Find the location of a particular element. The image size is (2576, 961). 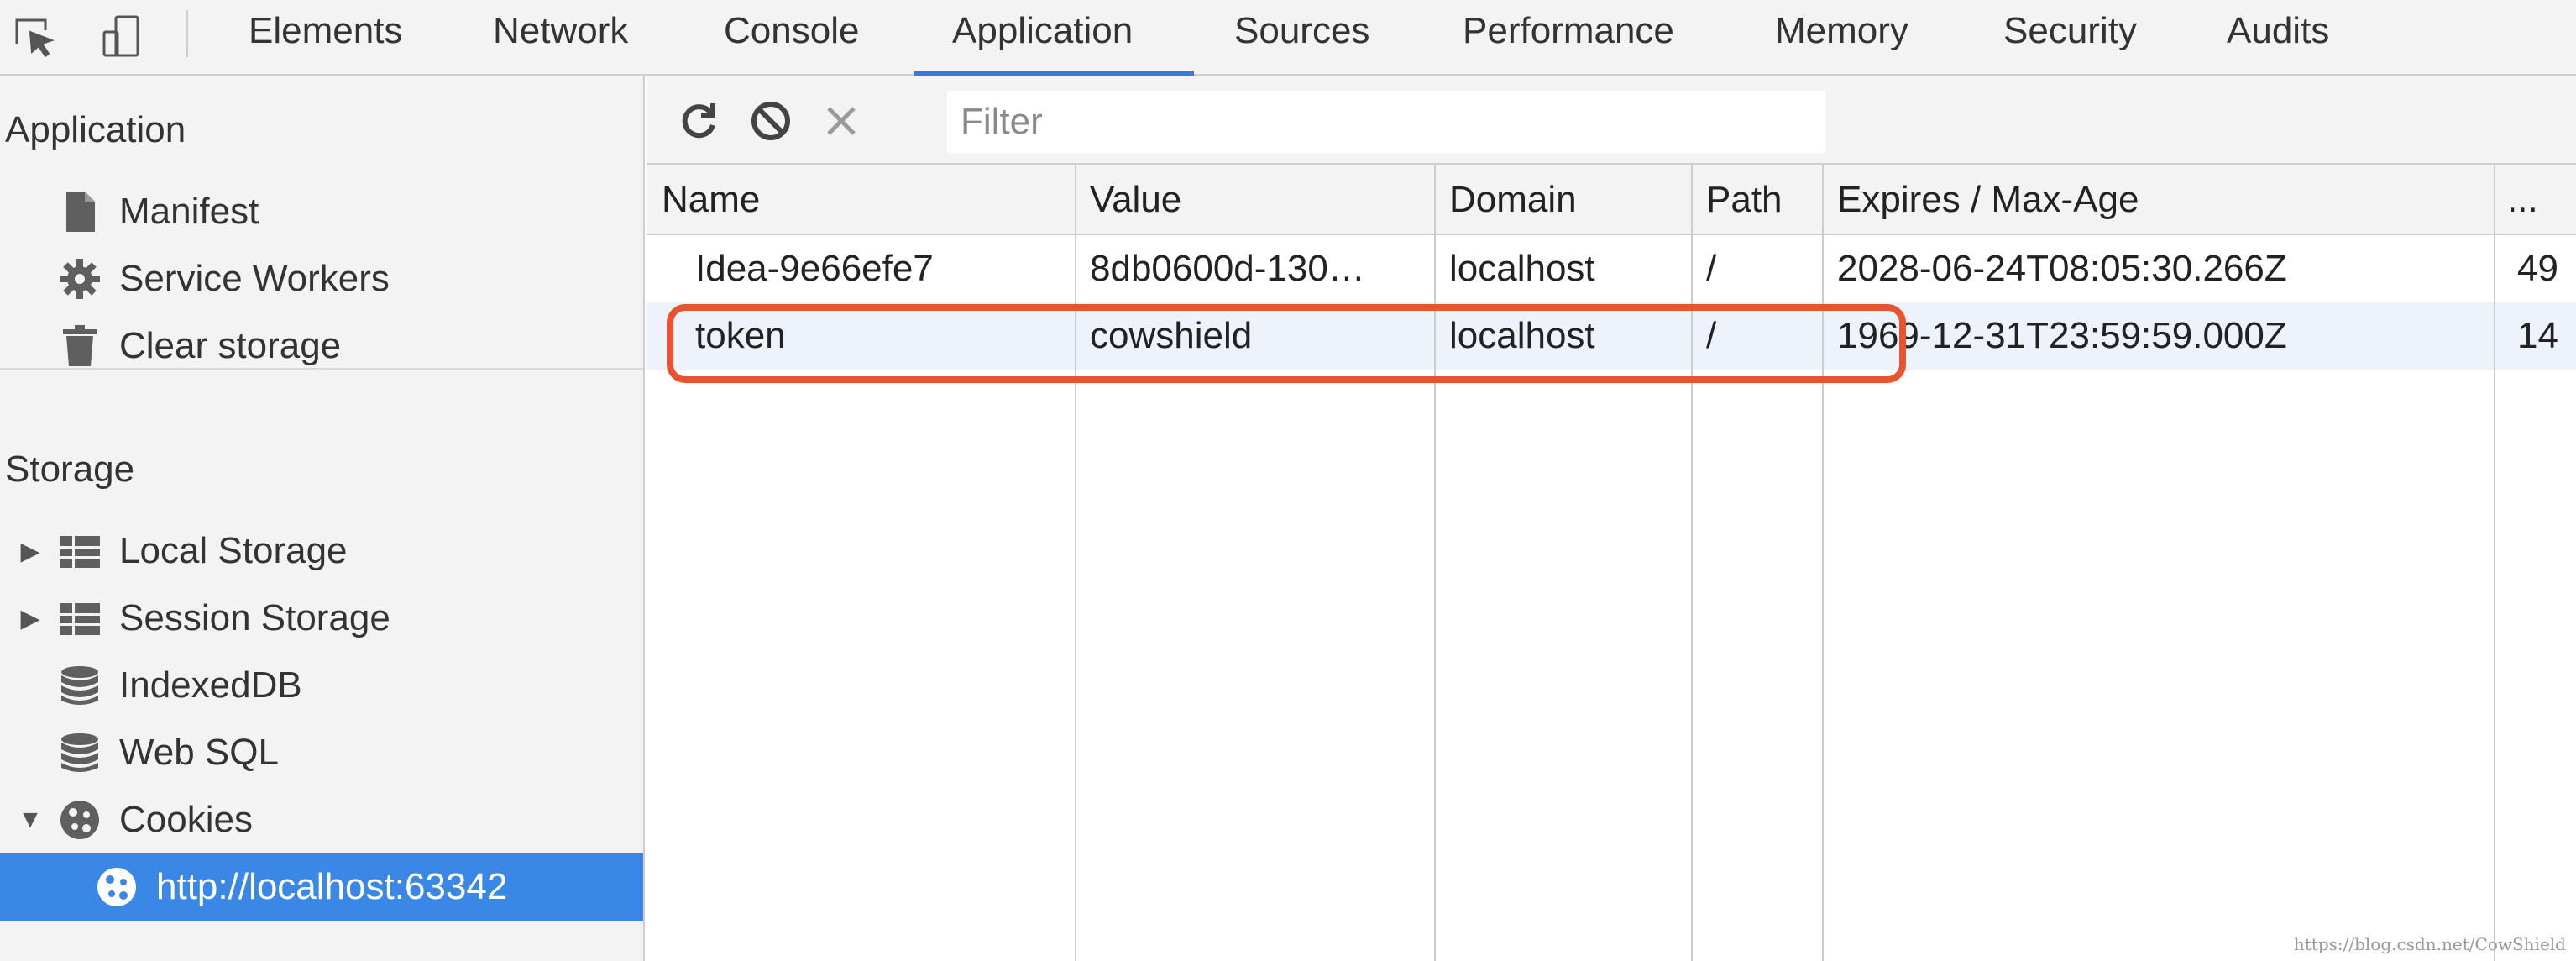

column-header-domain: Domain is located at coordinates (1567, 200).